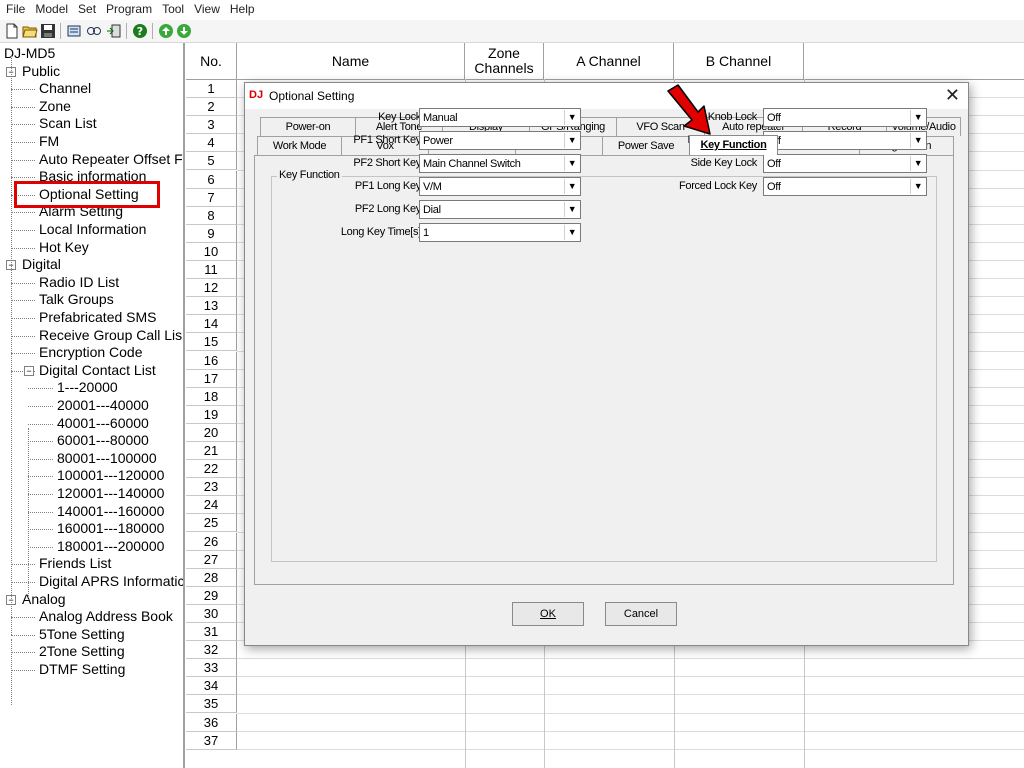 The width and height of the screenshot is (1024, 768). What do you see at coordinates (609, 61) in the screenshot?
I see `column-header: A Channel` at bounding box center [609, 61].